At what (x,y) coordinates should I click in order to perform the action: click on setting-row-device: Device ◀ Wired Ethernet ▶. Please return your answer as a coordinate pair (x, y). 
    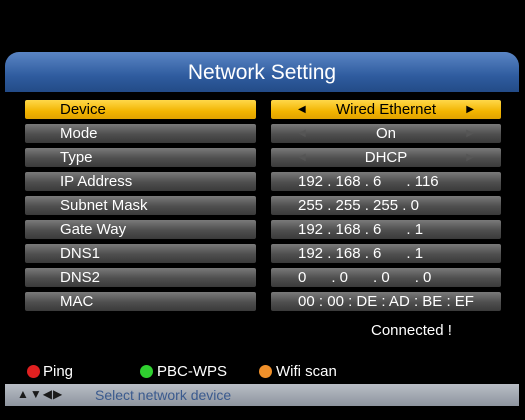
    Looking at the image, I should click on (262, 110).